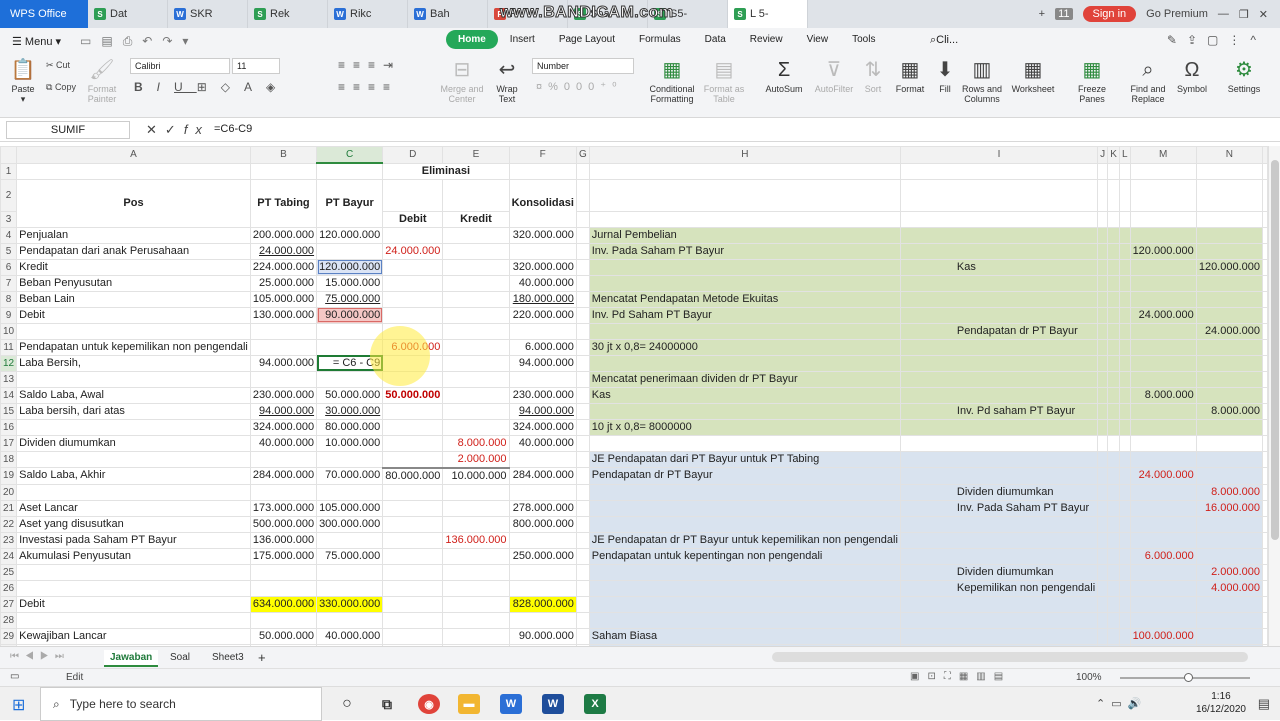  I want to click on column-header: J, so click(1103, 155).